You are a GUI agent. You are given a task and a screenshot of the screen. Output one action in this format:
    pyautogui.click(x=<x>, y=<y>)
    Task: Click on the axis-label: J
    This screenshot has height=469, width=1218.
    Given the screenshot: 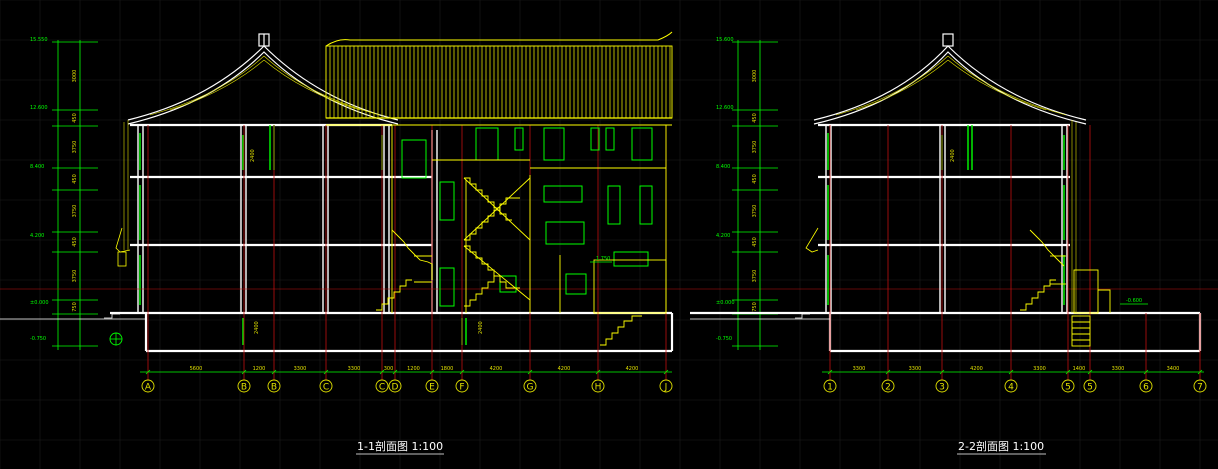 What is the action you would take?
    pyautogui.click(x=666, y=388)
    